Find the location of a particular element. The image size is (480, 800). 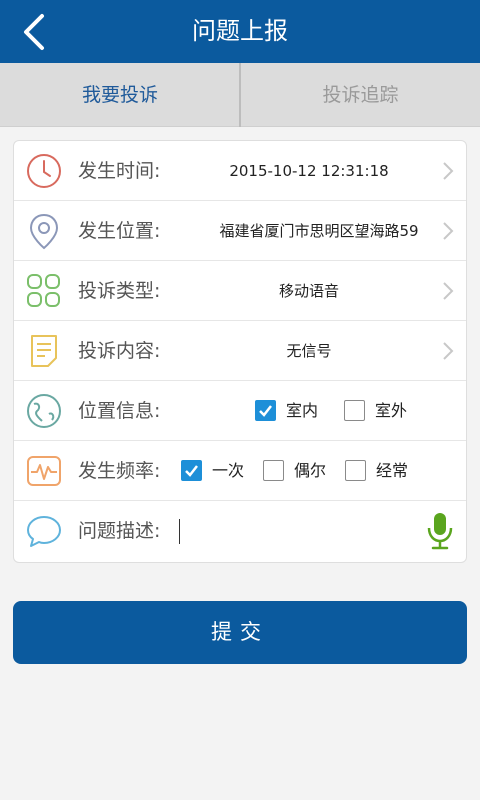

description-label: 问题描述: is located at coordinates (119, 531).